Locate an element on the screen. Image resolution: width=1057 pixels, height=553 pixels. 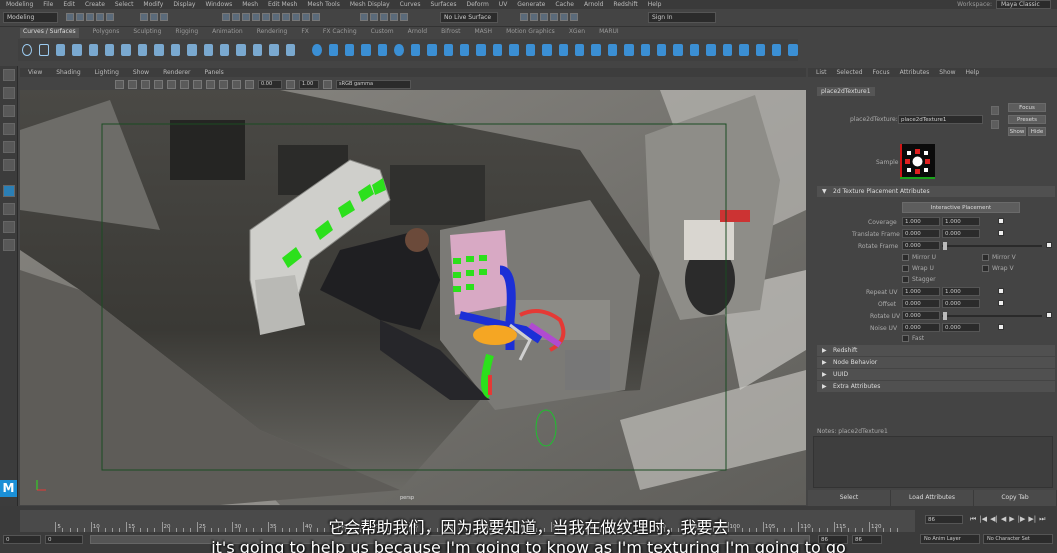
output-connection-icon is located at coordinates (995, 124).